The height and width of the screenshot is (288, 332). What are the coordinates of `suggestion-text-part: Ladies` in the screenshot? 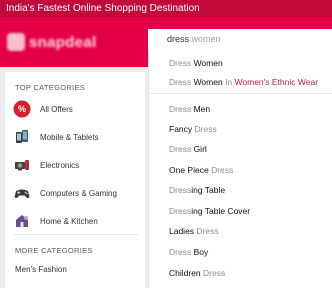 It's located at (182, 231).